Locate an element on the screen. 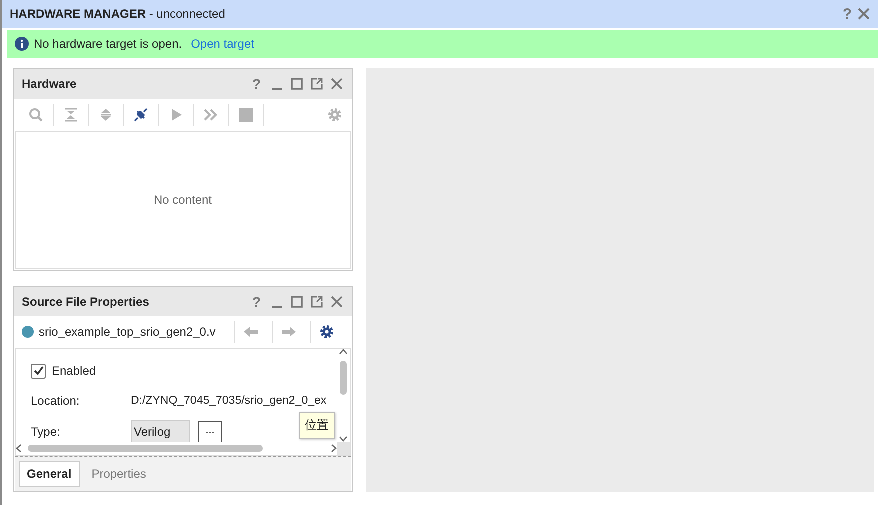 The image size is (878, 505). info-message: No hardware target is open. is located at coordinates (108, 44).